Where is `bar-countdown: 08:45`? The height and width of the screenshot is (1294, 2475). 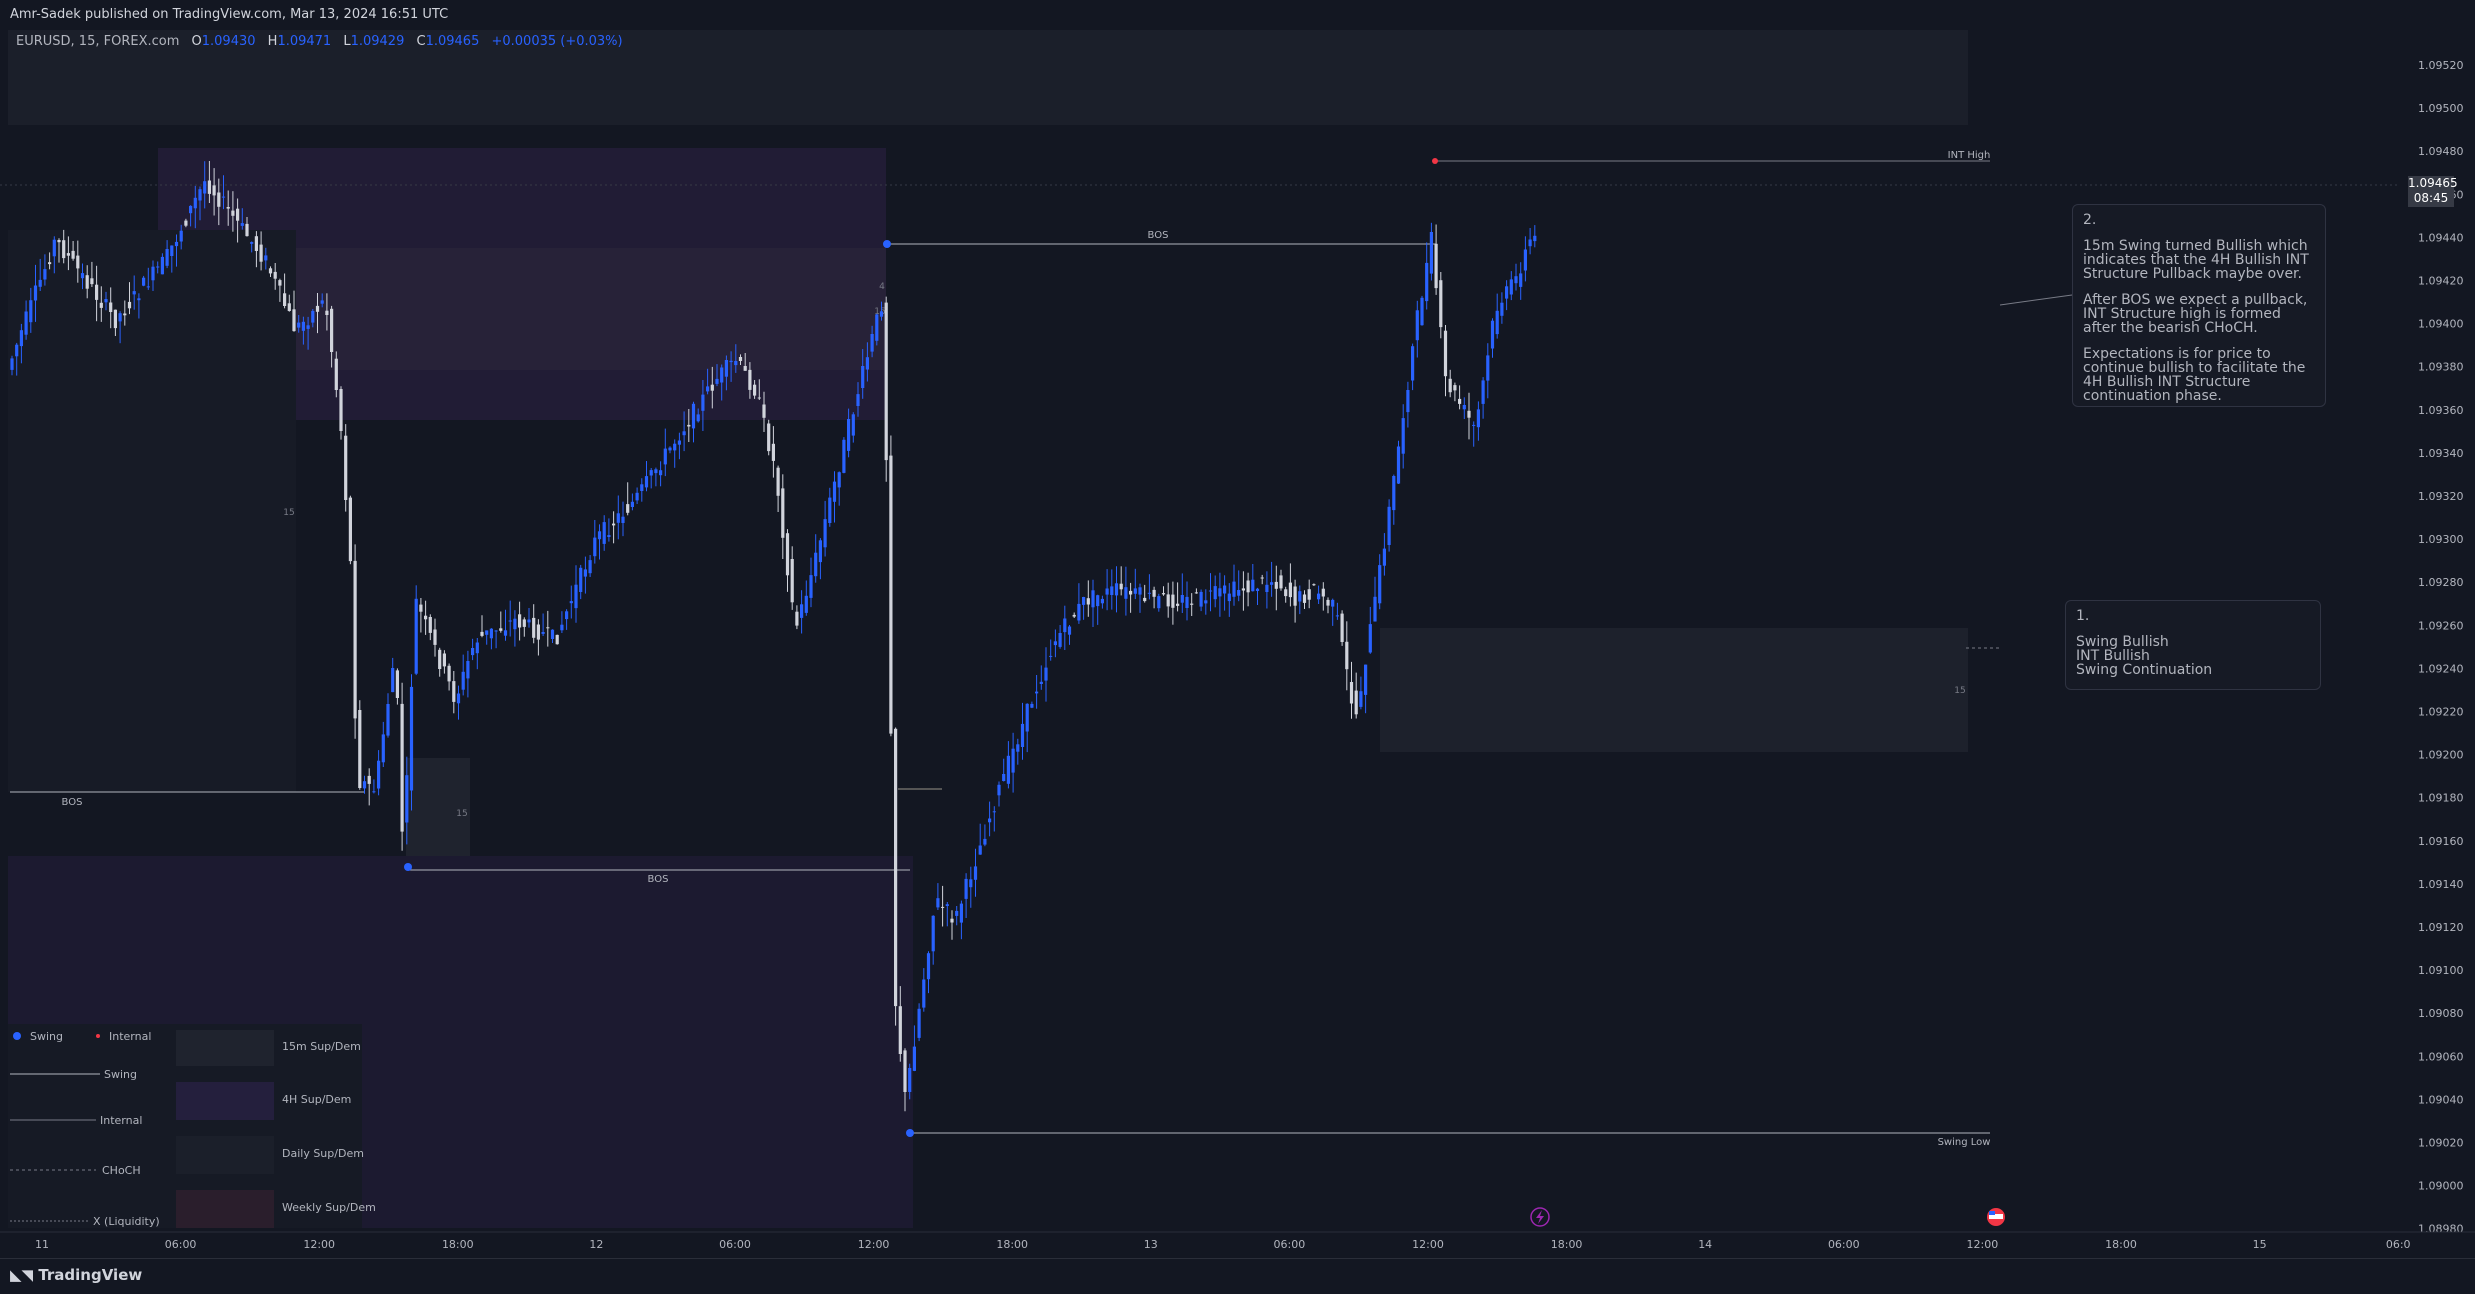 bar-countdown: 08:45 is located at coordinates (2431, 198).